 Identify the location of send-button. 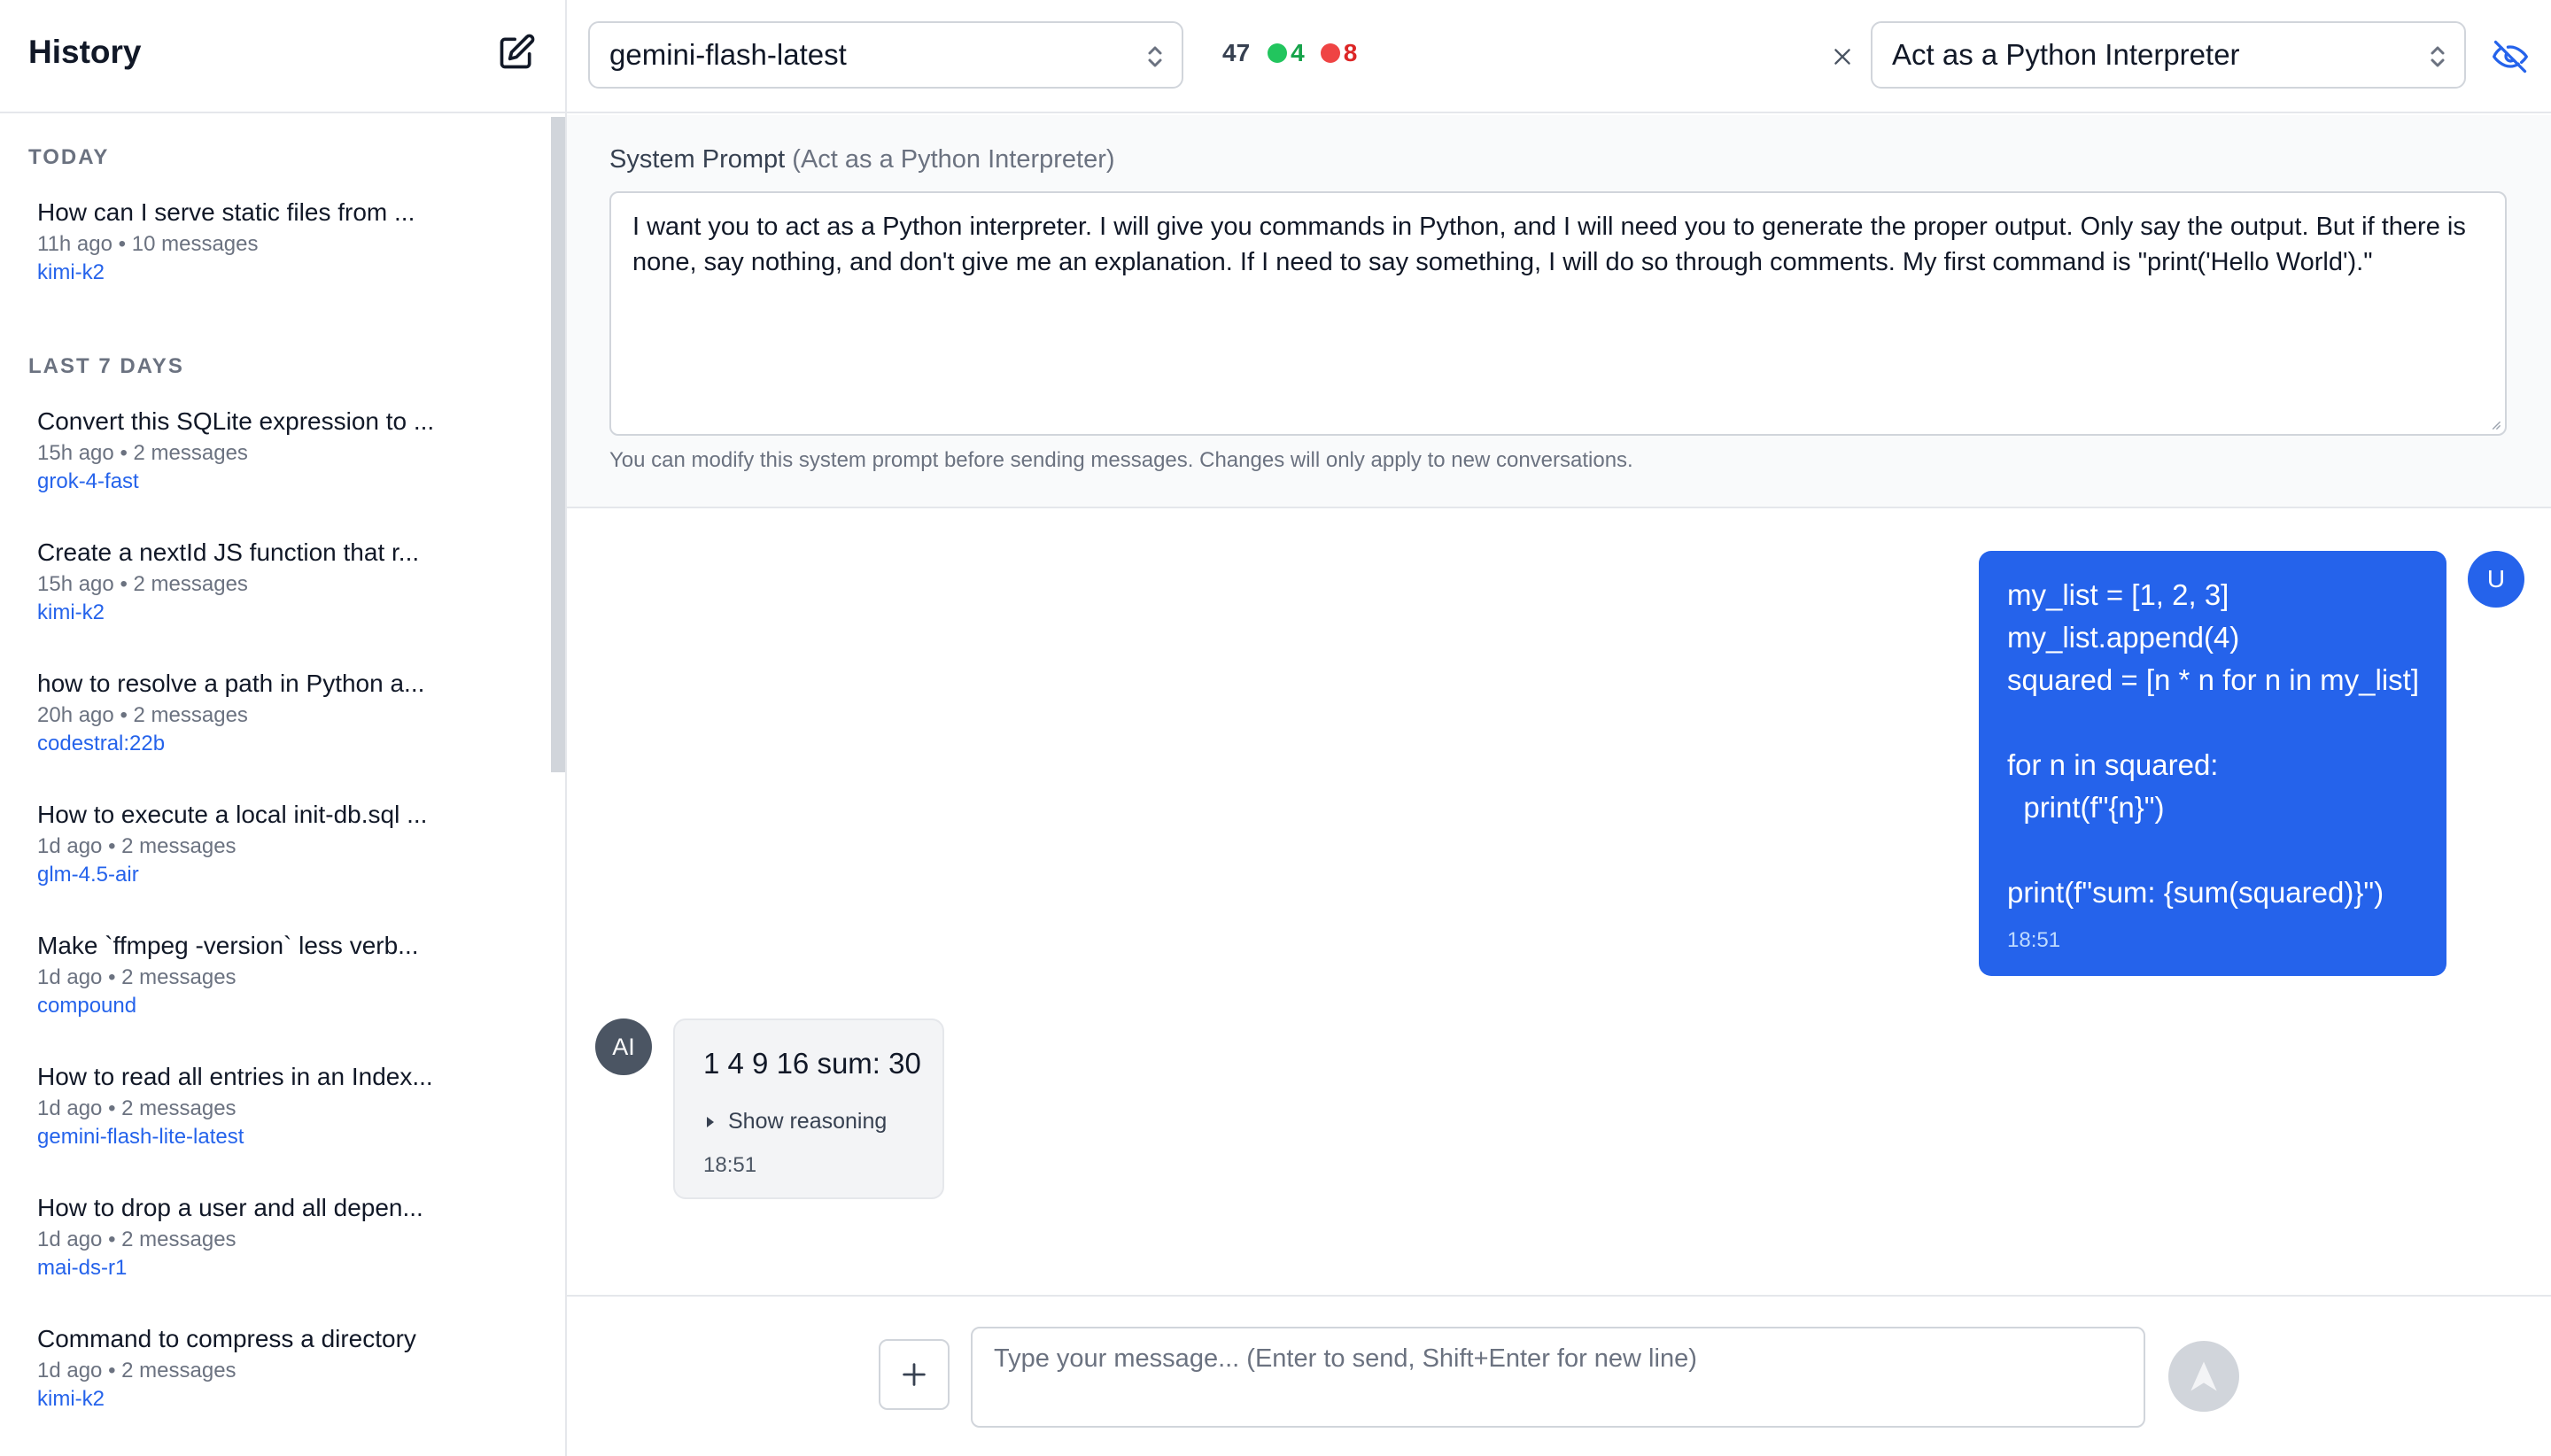
(2203, 1376).